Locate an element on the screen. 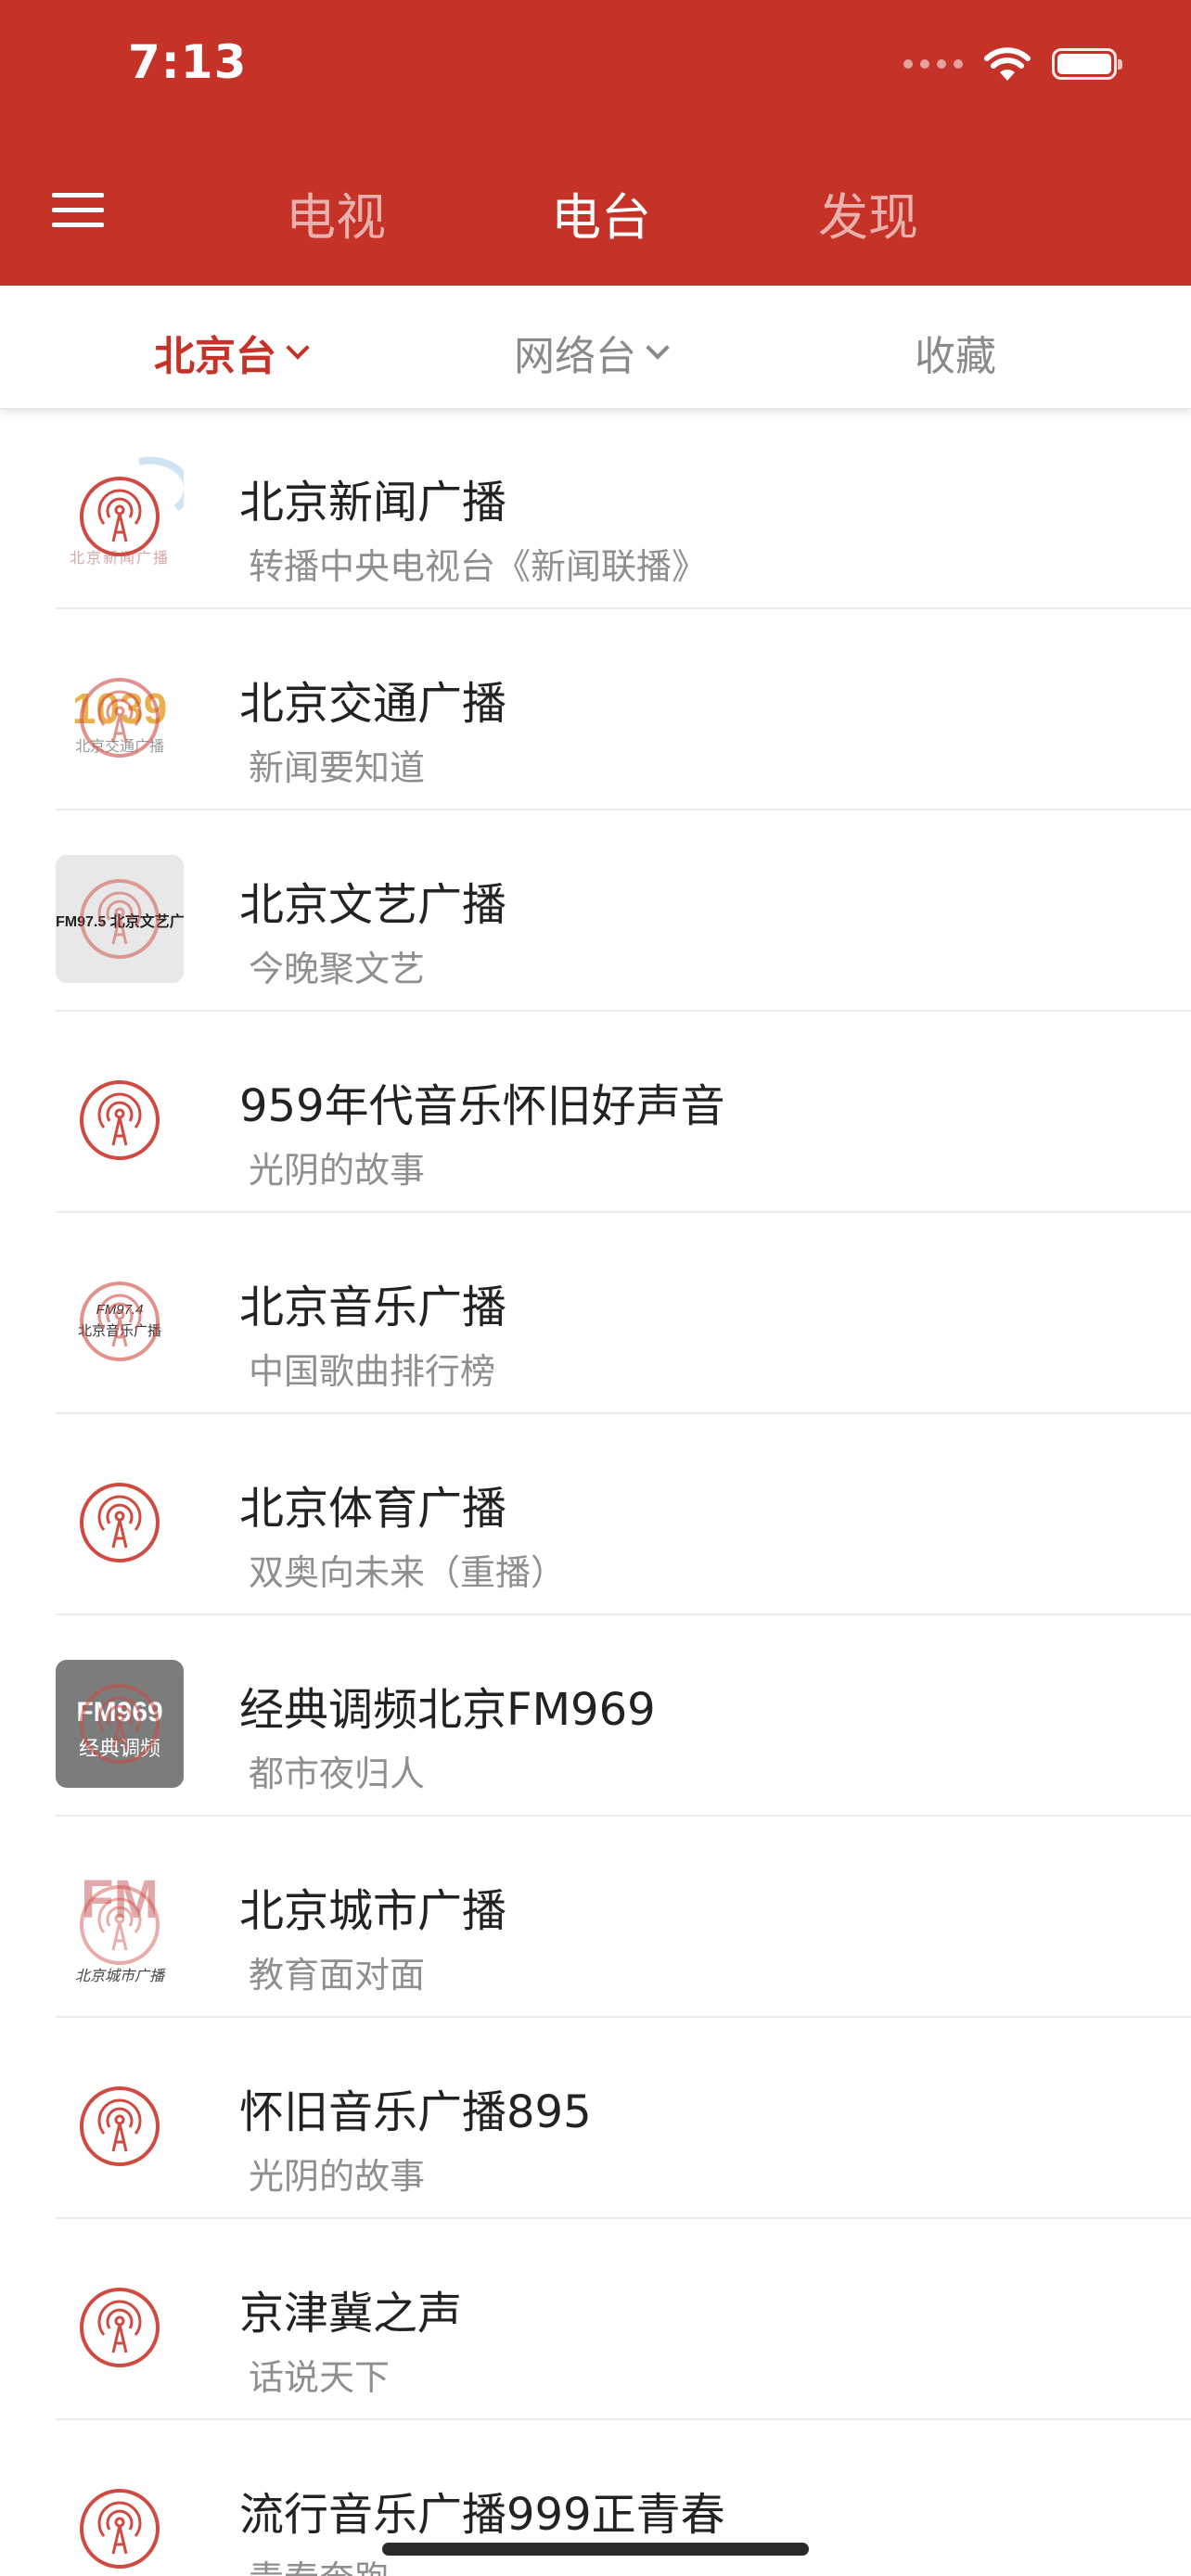  station-program: 双奥向未来（重播） is located at coordinates (408, 1572).